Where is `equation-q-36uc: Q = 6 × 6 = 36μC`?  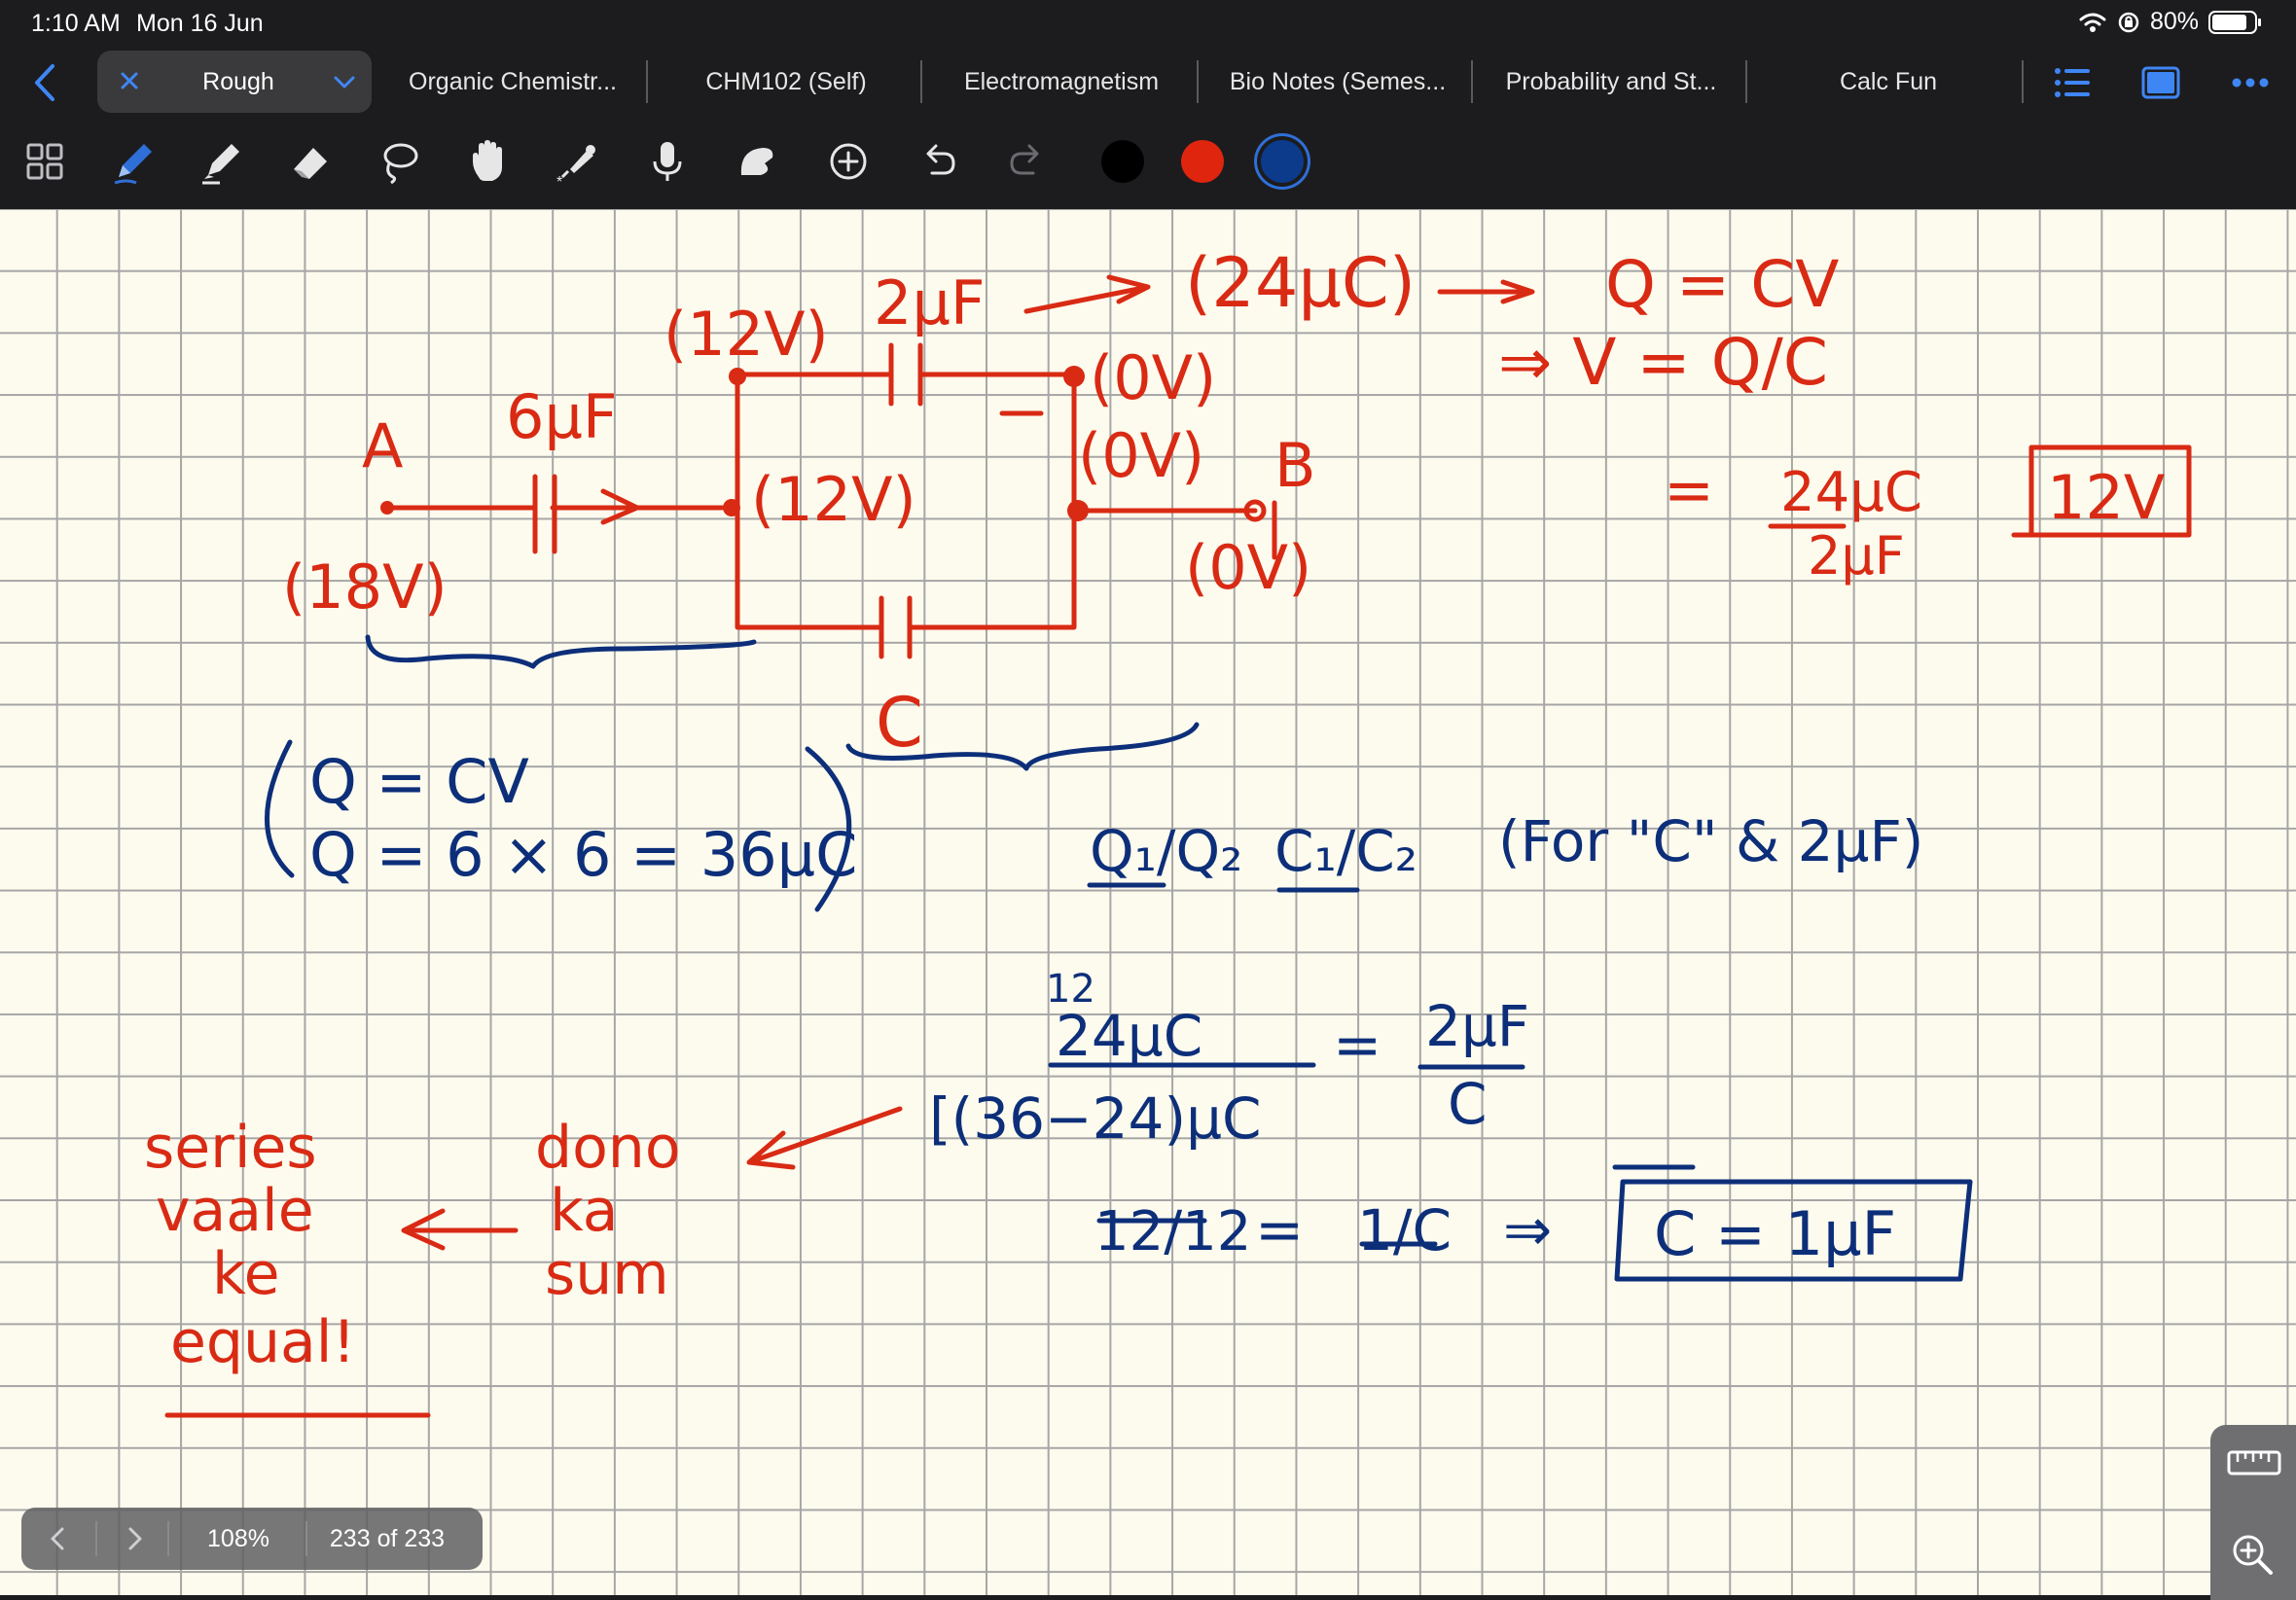
equation-q-36uc: Q = 6 × 6 = 36μC is located at coordinates (583, 854).